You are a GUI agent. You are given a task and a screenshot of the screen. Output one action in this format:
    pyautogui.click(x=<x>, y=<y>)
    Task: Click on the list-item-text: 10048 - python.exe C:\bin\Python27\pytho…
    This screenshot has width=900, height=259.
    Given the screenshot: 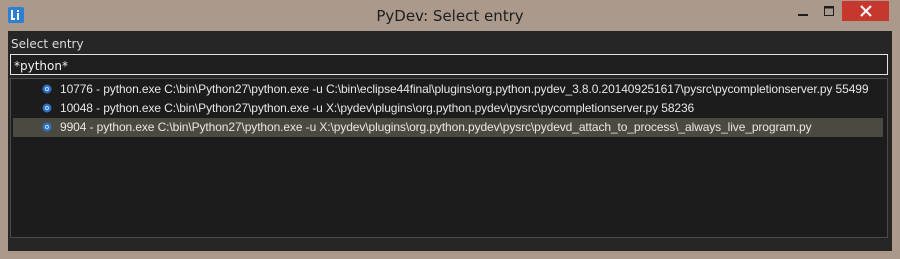 What is the action you would take?
    pyautogui.click(x=377, y=108)
    